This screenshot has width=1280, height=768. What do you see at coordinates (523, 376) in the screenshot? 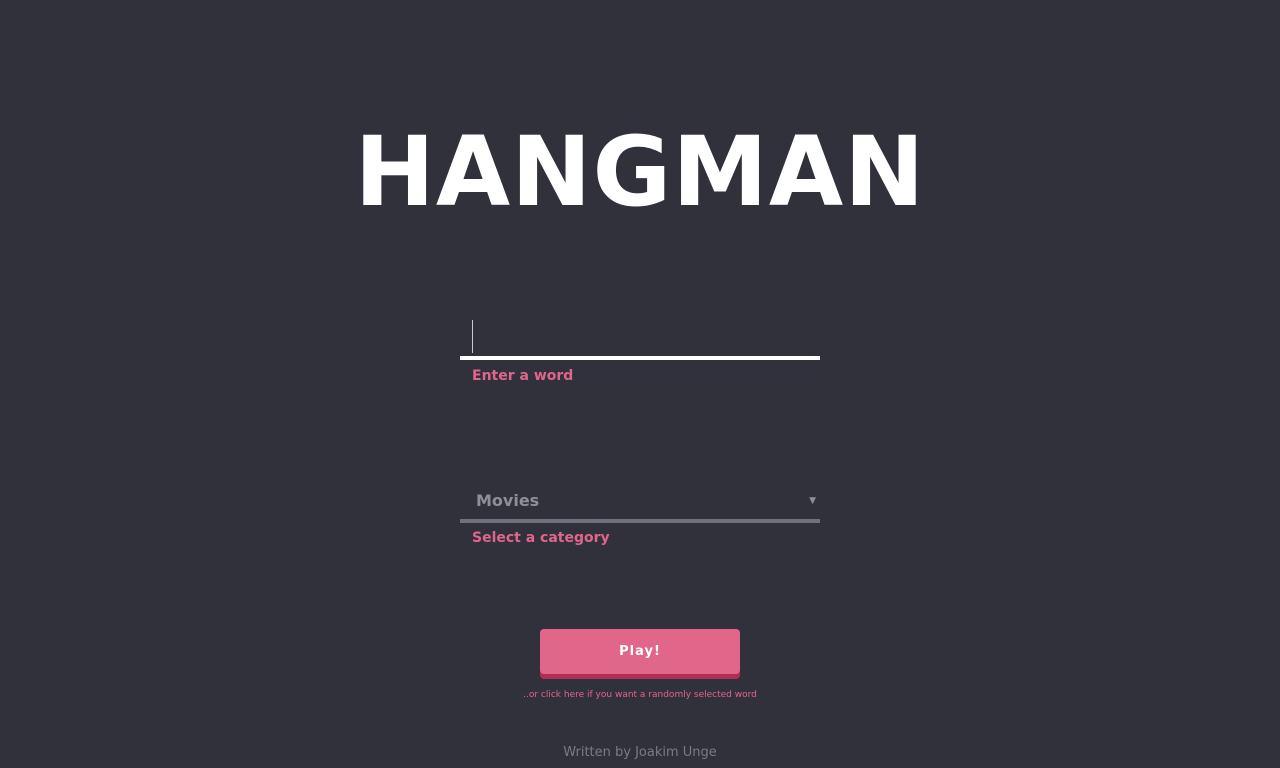
I see `word-input-label: Enter a word` at bounding box center [523, 376].